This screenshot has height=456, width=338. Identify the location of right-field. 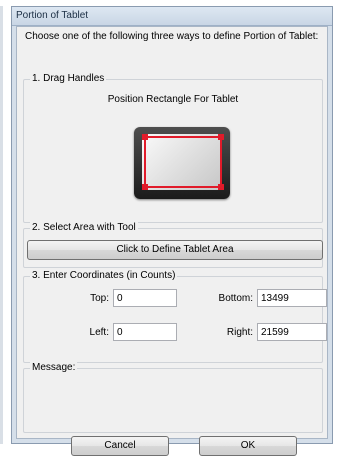
(292, 332).